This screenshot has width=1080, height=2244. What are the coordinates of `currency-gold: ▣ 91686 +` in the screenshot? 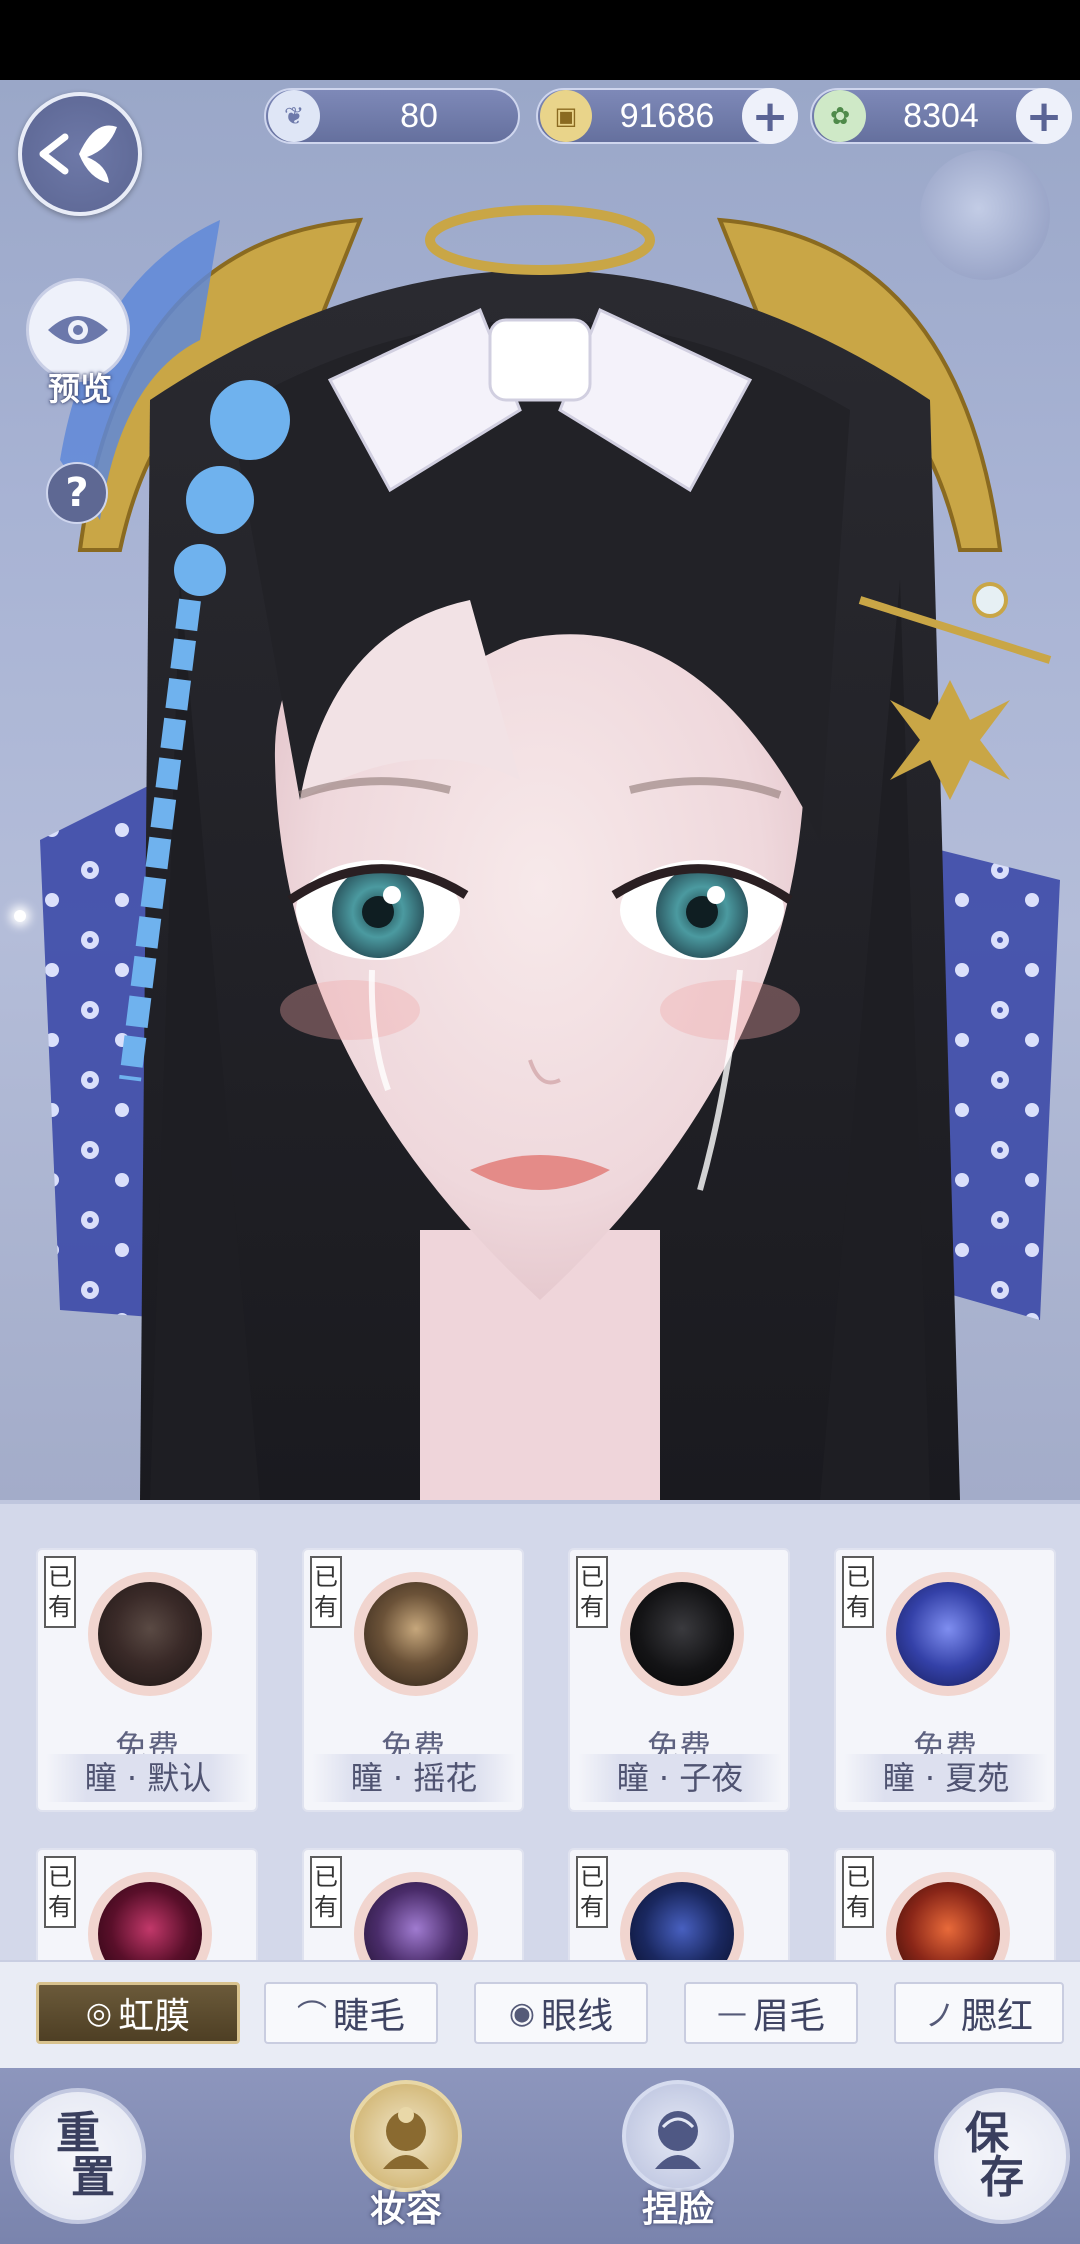 It's located at (667, 116).